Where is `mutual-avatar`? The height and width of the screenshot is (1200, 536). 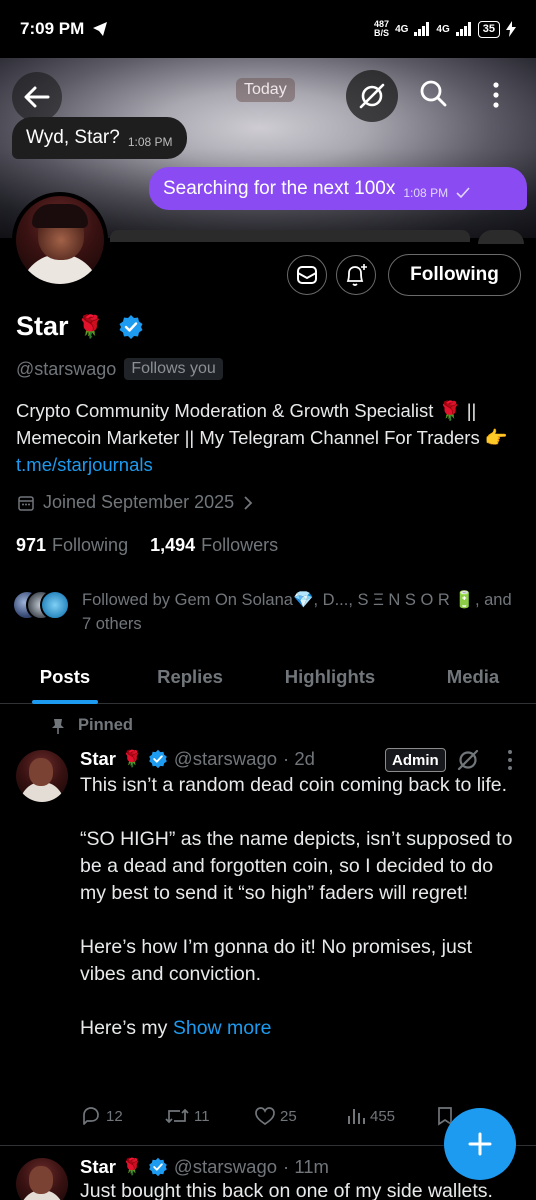
mutual-avatar is located at coordinates (55, 605).